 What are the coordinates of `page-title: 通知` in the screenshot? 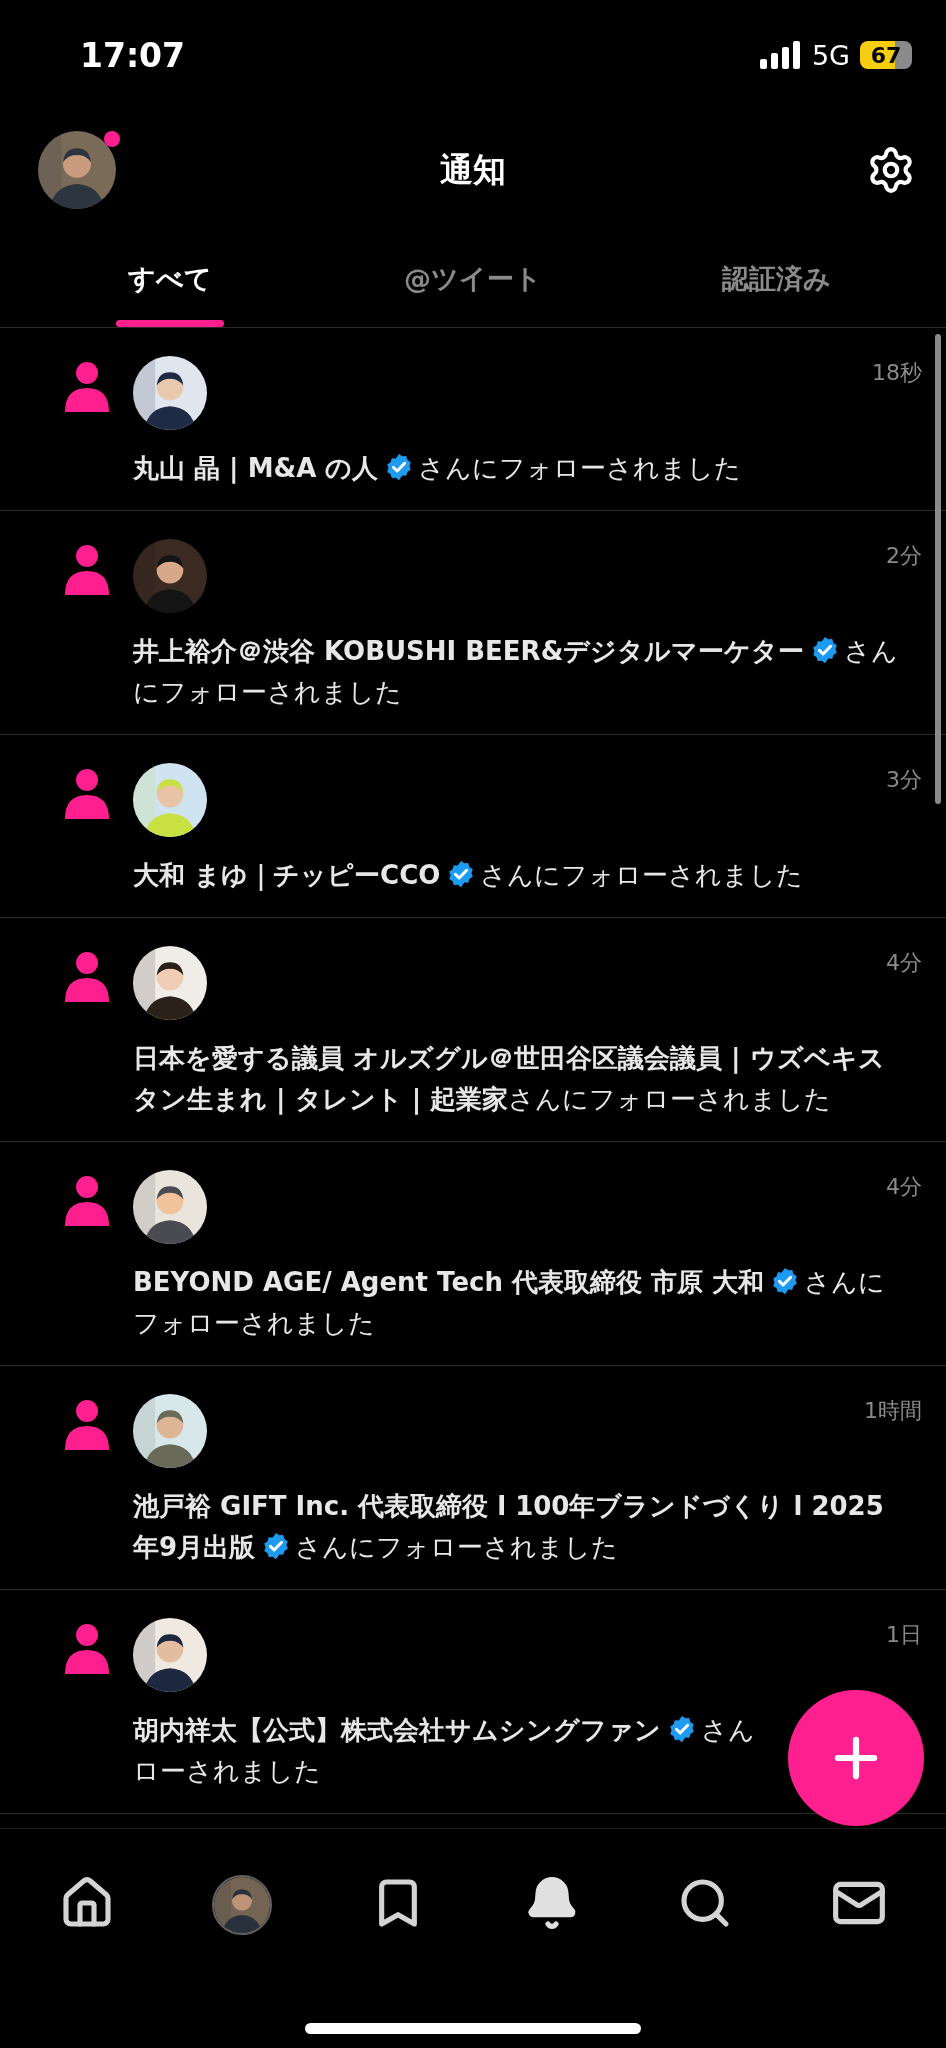 It's located at (473, 169).